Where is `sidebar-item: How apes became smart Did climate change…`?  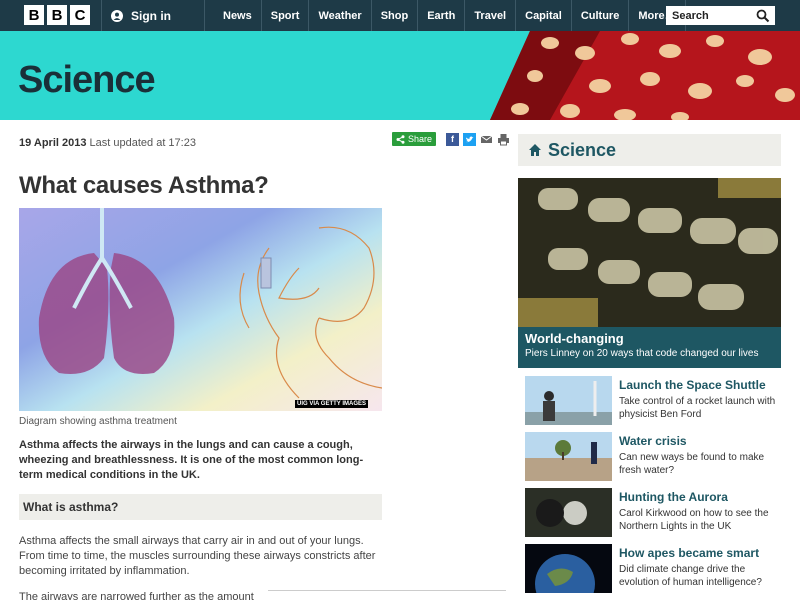 sidebar-item: How apes became smart Did climate change… is located at coordinates (649, 570).